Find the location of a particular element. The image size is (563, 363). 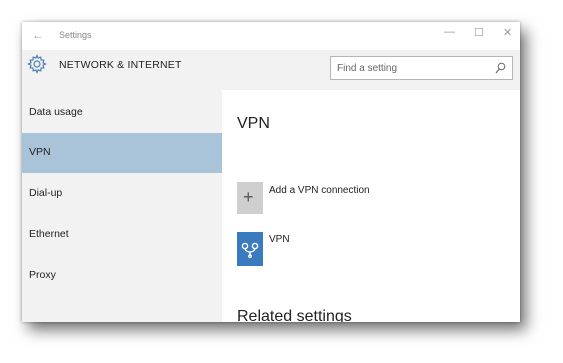

sidebar-item-ethernet: Ethernet is located at coordinates (122, 235).